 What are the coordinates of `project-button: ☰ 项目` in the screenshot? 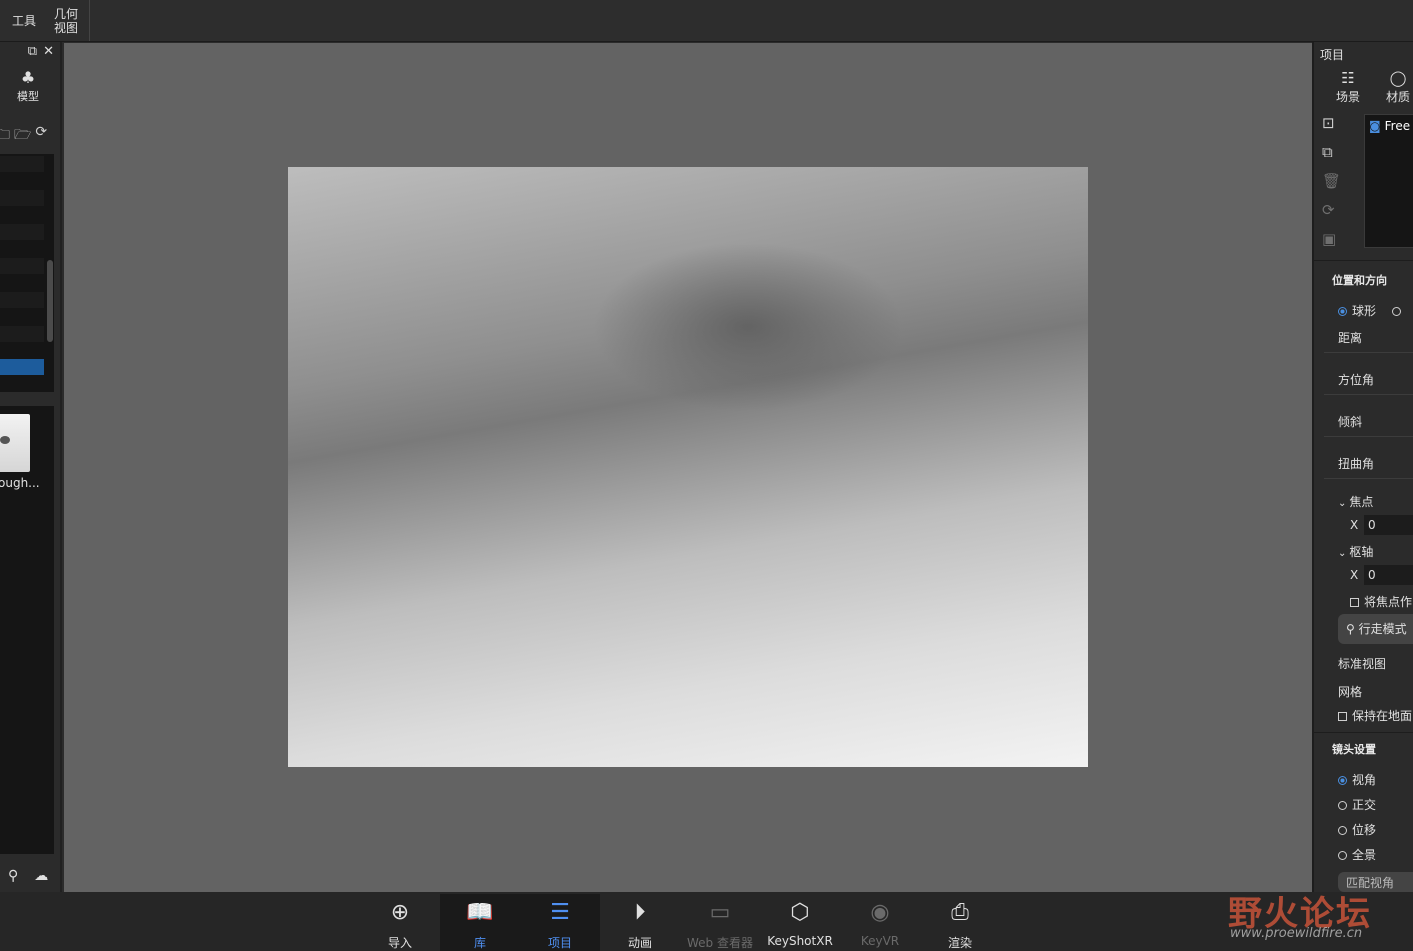 It's located at (560, 922).